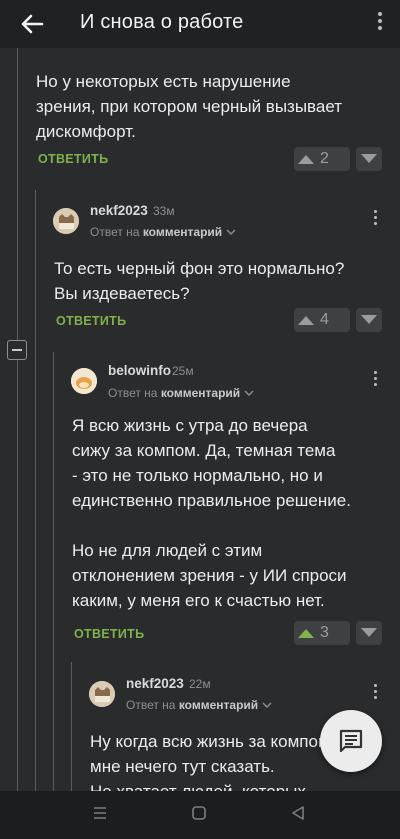 The width and height of the screenshot is (400, 839). I want to click on comment-line: - это не только нормально, но и, so click(197, 475).